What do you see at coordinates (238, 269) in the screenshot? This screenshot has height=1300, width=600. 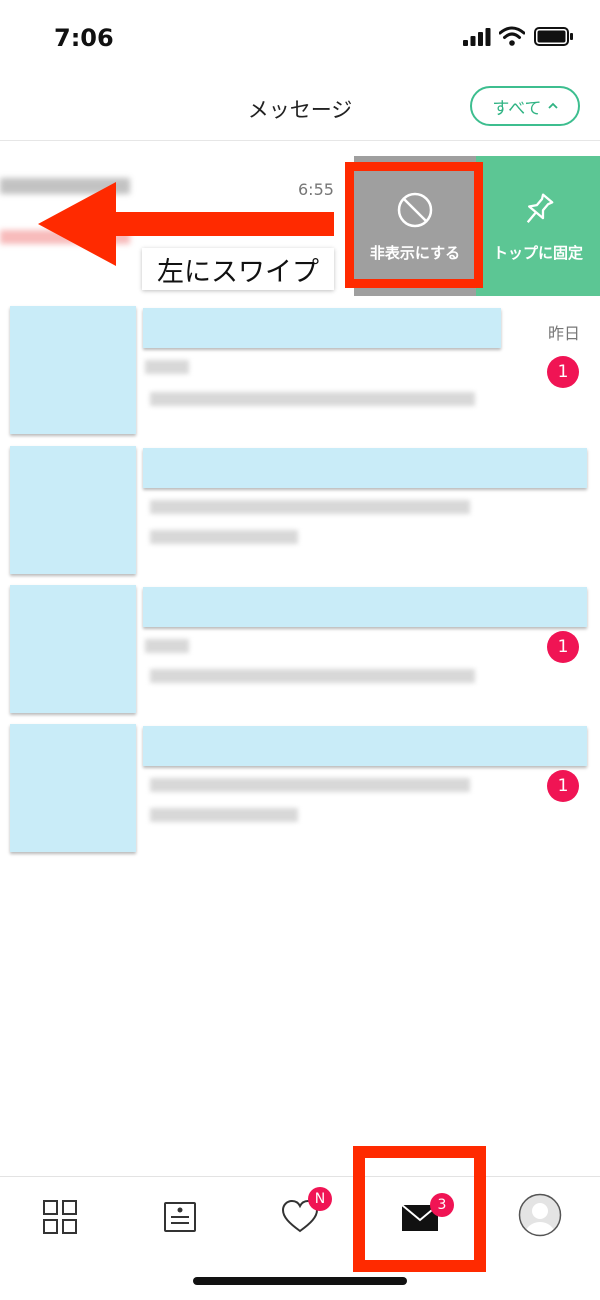 I see `swipe-caption: 左にスワイプ` at bounding box center [238, 269].